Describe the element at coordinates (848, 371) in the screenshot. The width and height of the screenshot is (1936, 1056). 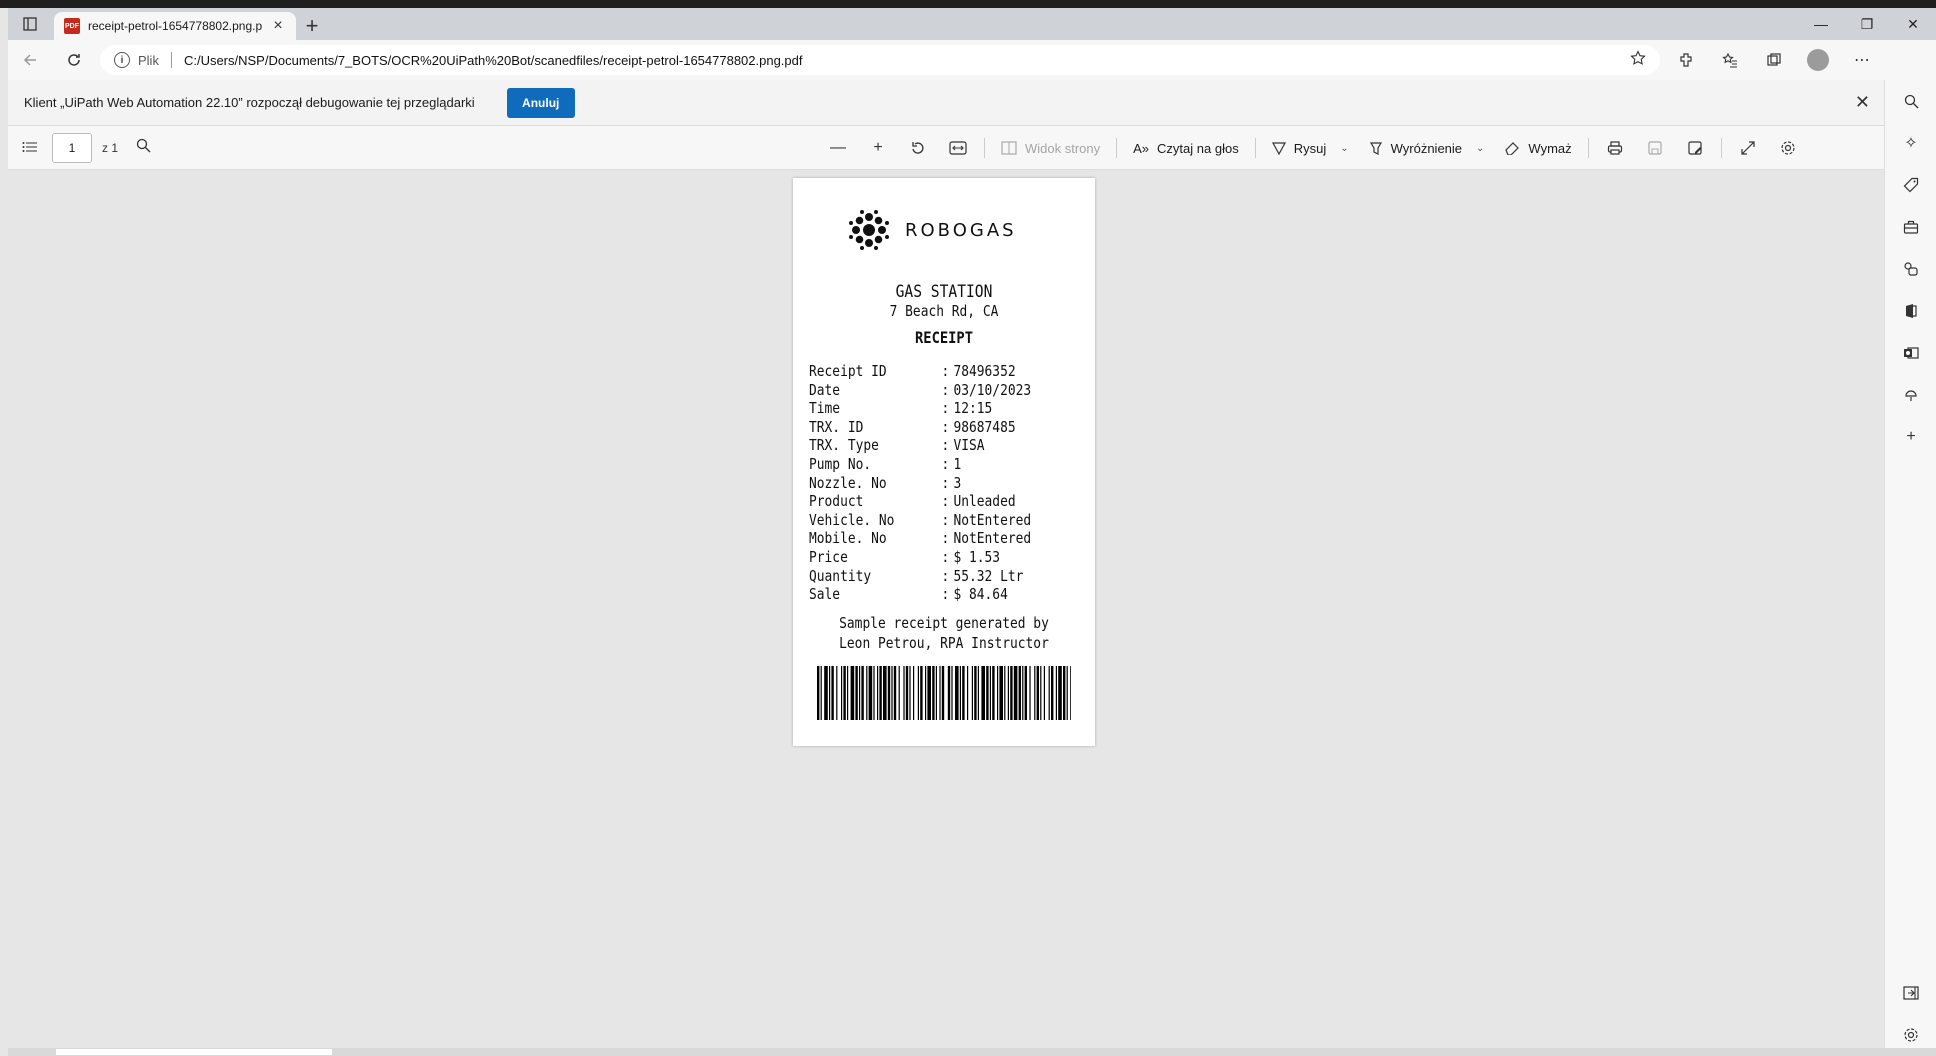
I see `field-label: Receipt ID` at that location.